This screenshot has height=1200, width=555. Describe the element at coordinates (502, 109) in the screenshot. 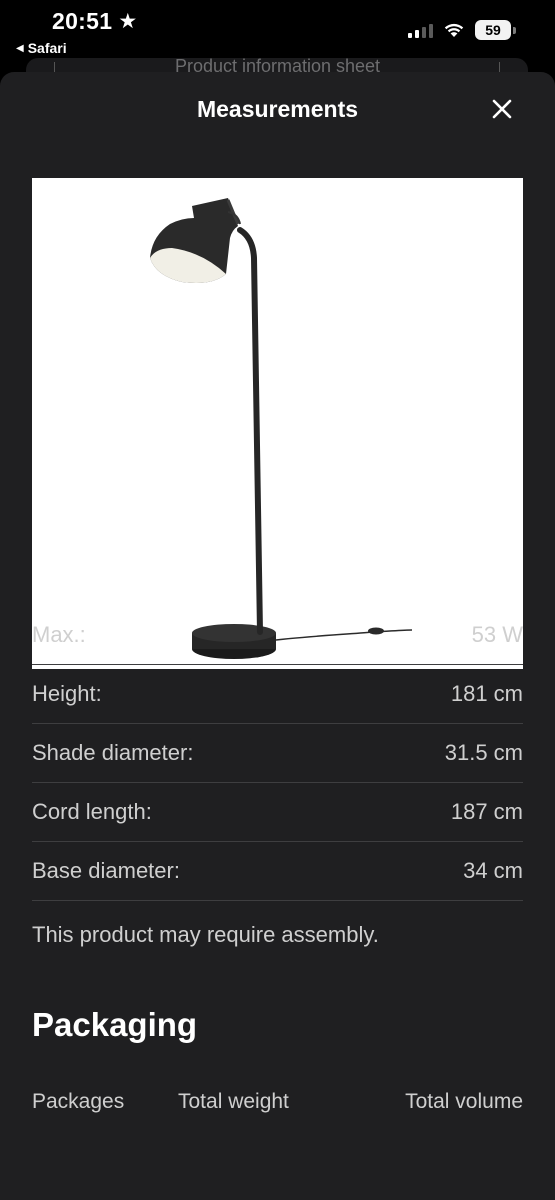

I see `close-icon` at that location.